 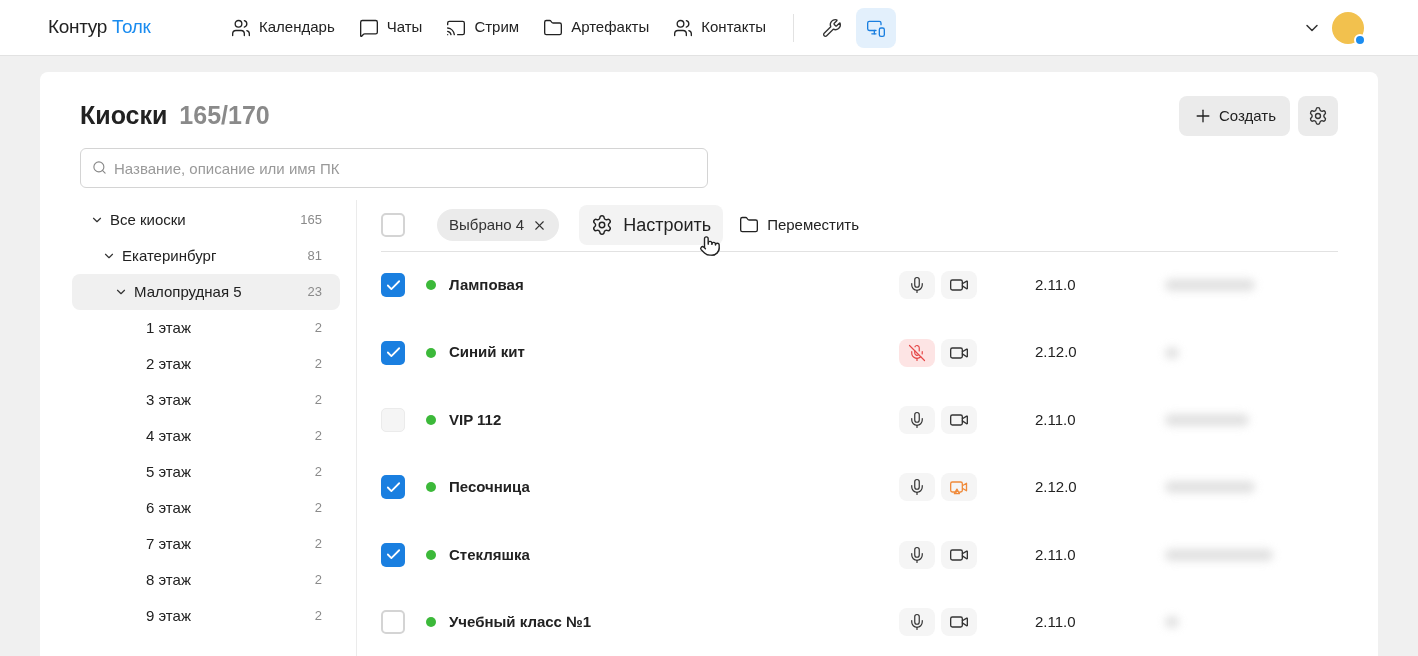 I want to click on search-icon, so click(x=99, y=167).